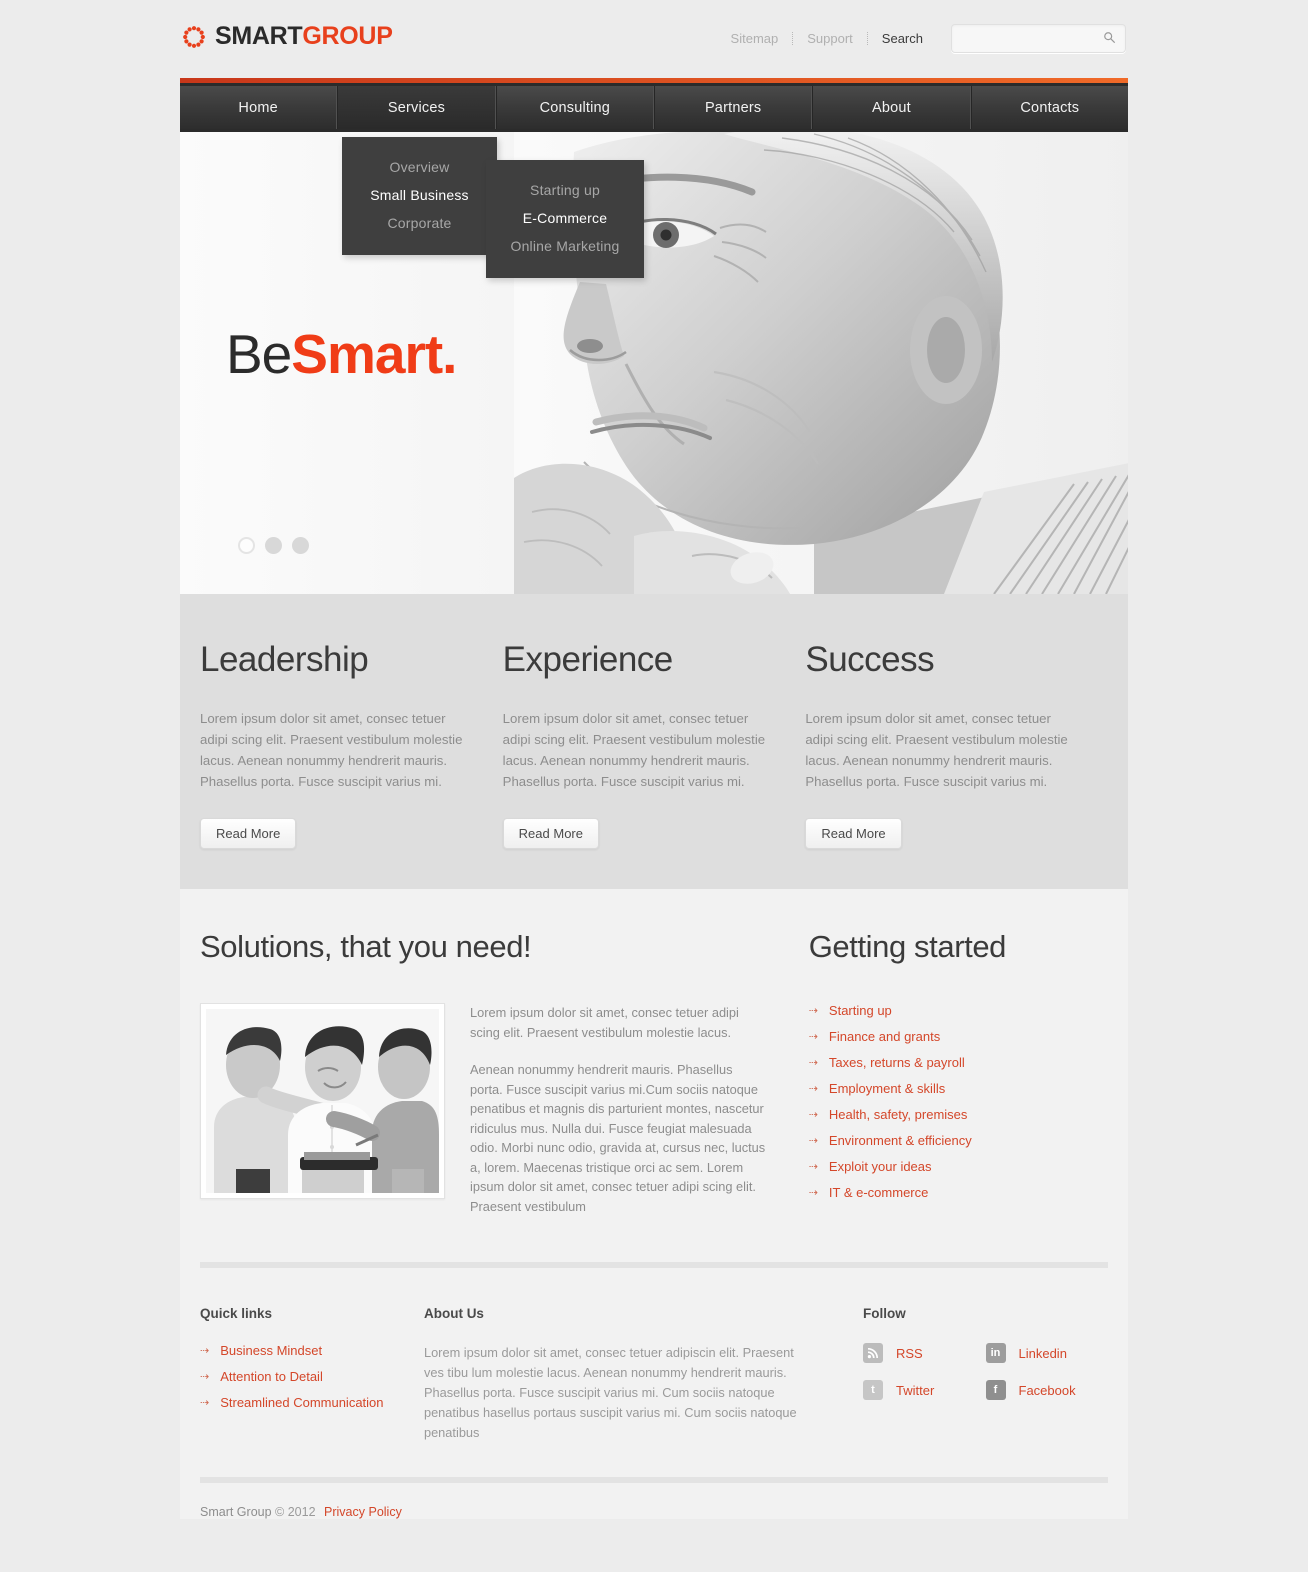 This screenshot has height=1572, width=1308. Describe the element at coordinates (363, 1512) in the screenshot. I see `privacy-policy-link: Privacy Policy` at that location.